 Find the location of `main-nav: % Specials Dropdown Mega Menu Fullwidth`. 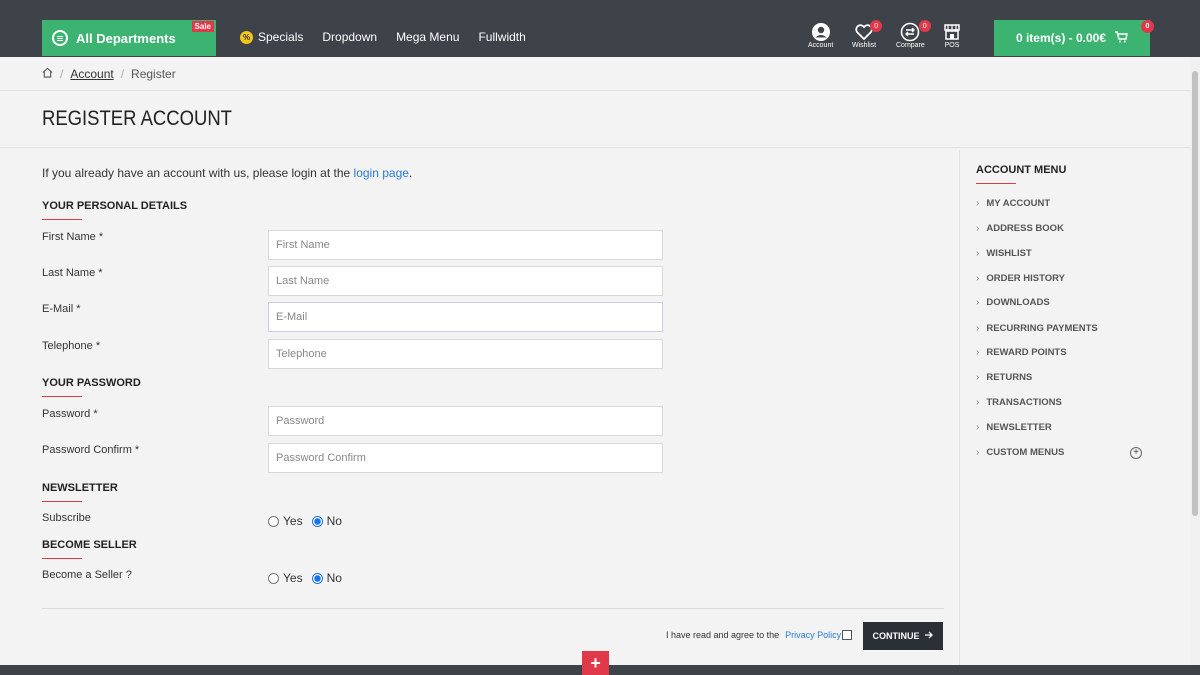

main-nav: % Specials Dropdown Mega Menu Fullwidth is located at coordinates (383, 37).